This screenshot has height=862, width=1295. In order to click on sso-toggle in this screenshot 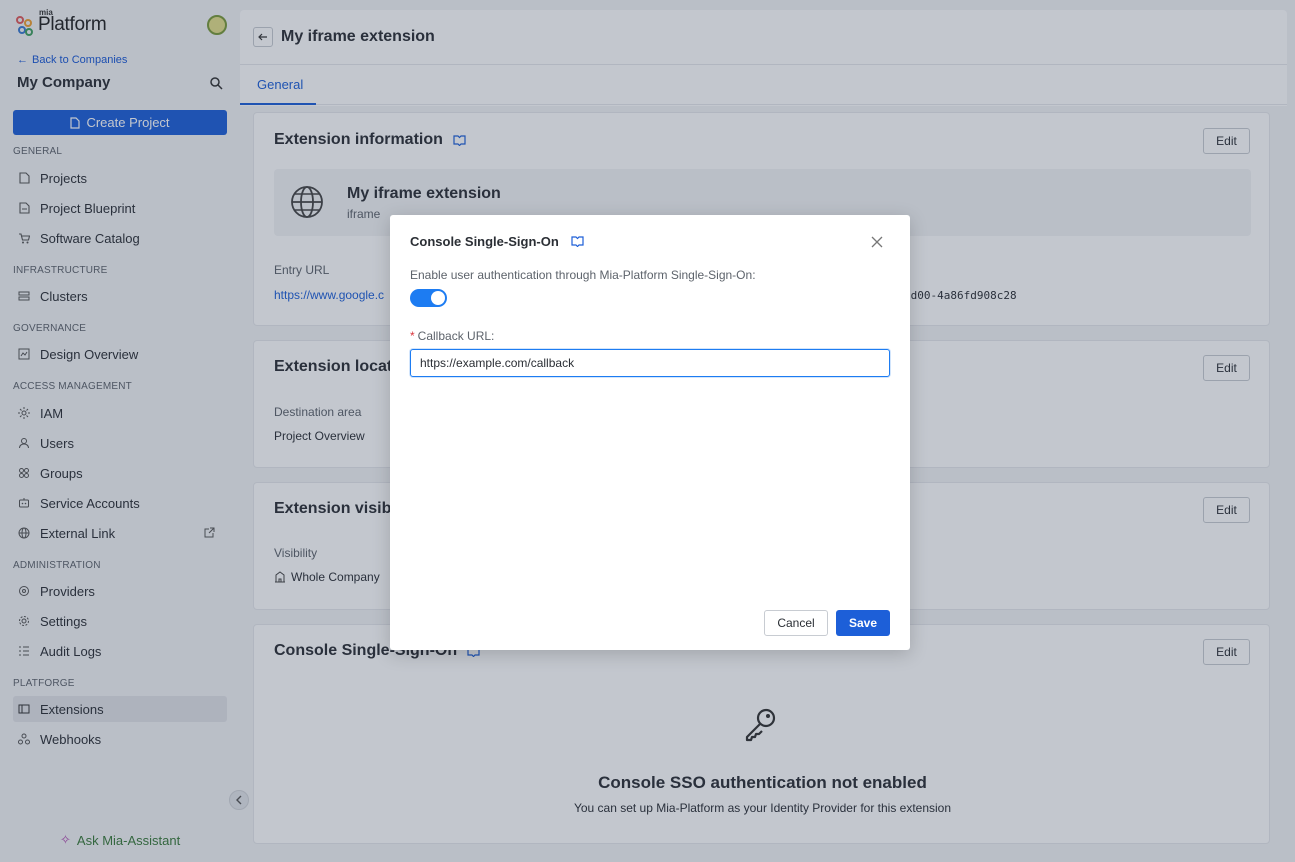, I will do `click(428, 298)`.